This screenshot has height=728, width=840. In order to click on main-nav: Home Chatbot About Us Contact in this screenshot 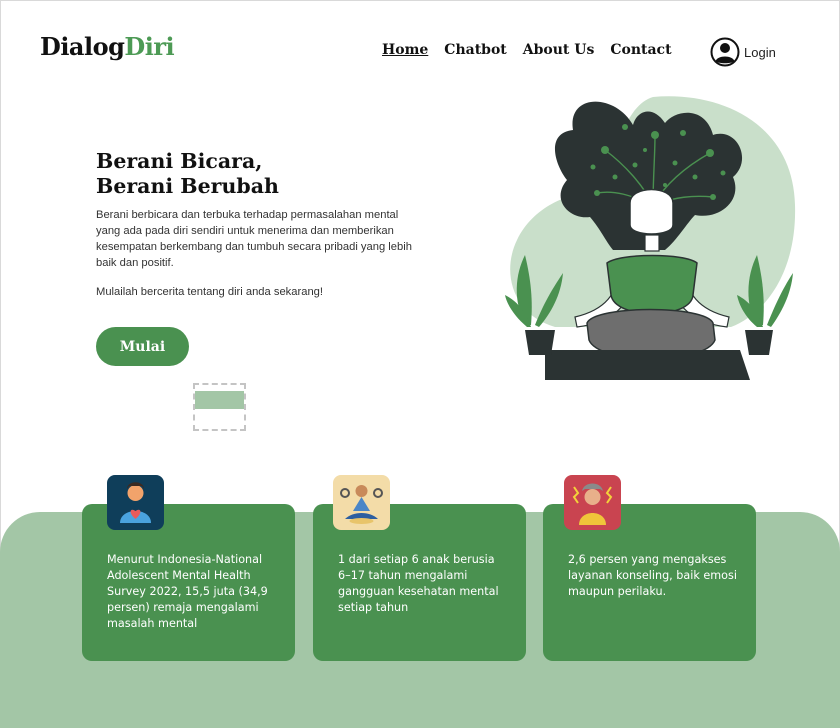, I will do `click(527, 50)`.